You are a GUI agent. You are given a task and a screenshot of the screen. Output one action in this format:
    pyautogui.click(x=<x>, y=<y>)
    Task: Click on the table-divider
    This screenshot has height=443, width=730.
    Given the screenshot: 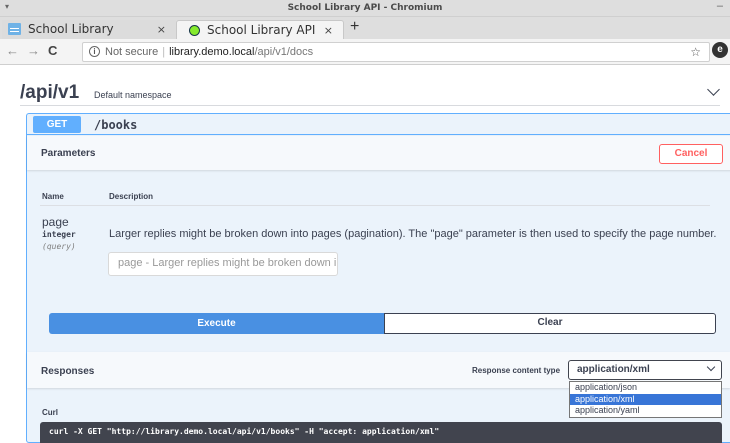 What is the action you would take?
    pyautogui.click(x=375, y=205)
    